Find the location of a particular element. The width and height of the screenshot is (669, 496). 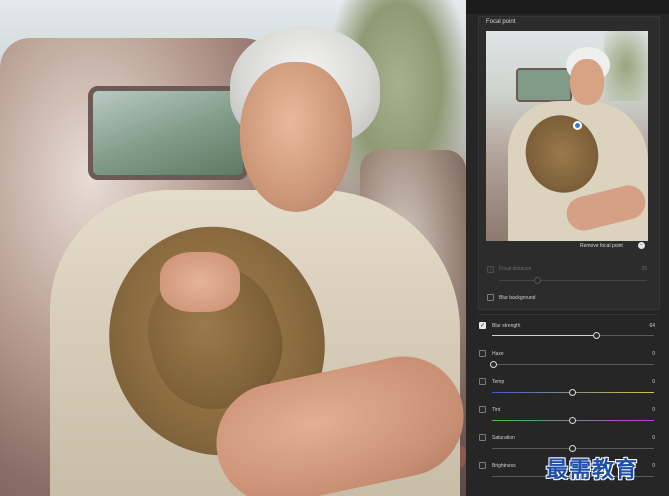

tint-checkbox is located at coordinates (482, 409).